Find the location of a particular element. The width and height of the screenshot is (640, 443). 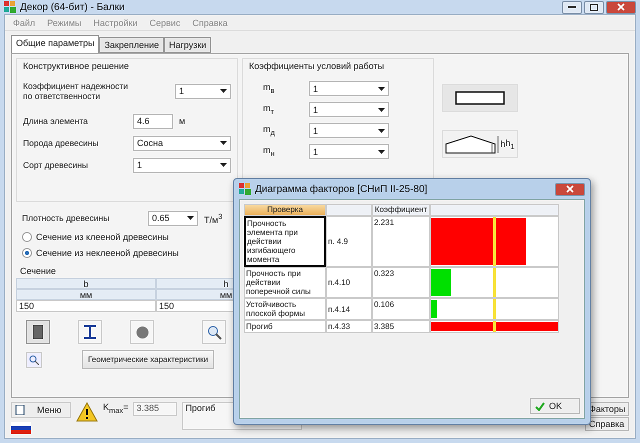

check-cell: Устойчивость плоской формы is located at coordinates (285, 309).